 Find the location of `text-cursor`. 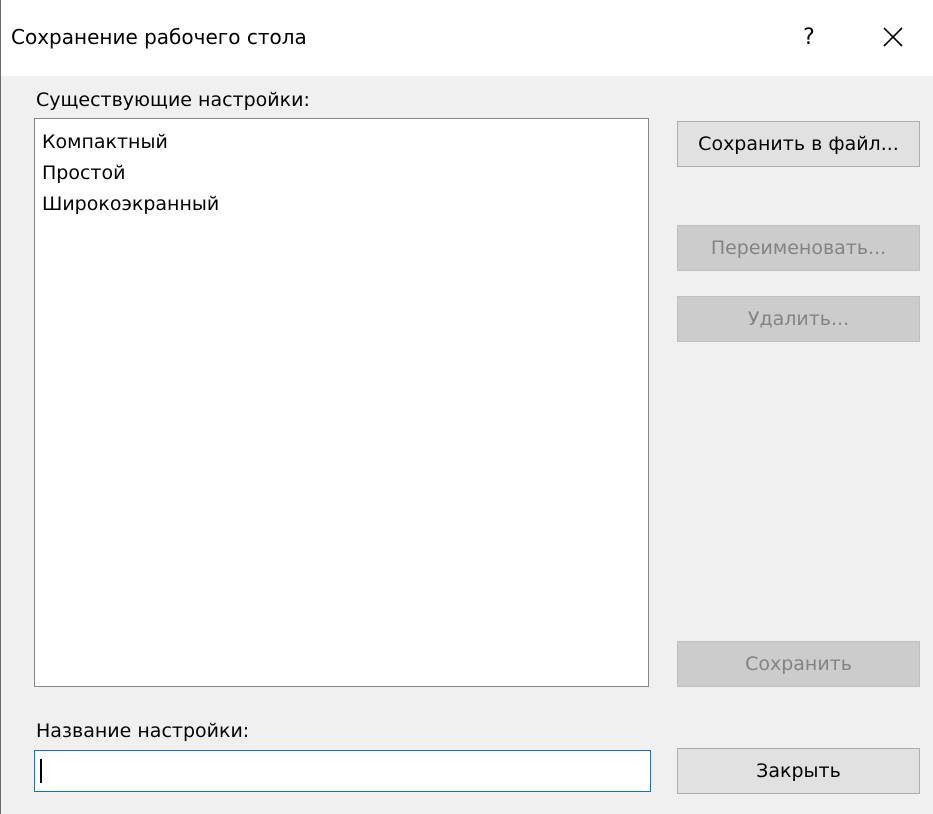

text-cursor is located at coordinates (41, 771).